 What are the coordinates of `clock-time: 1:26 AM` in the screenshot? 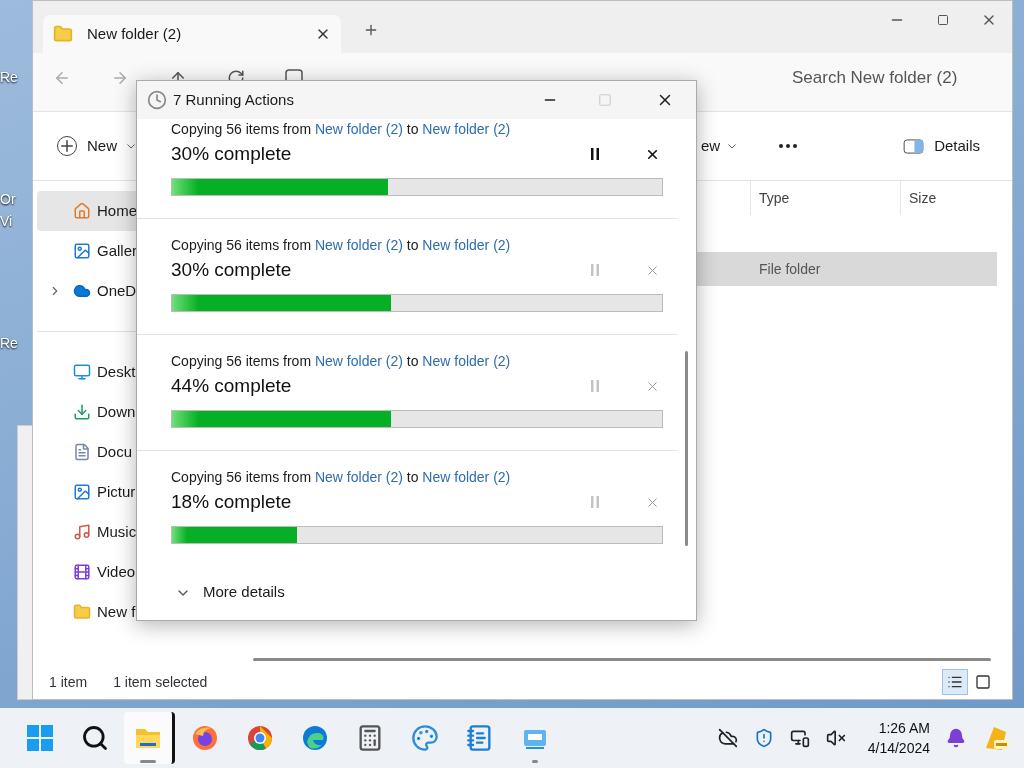 It's located at (904, 728).